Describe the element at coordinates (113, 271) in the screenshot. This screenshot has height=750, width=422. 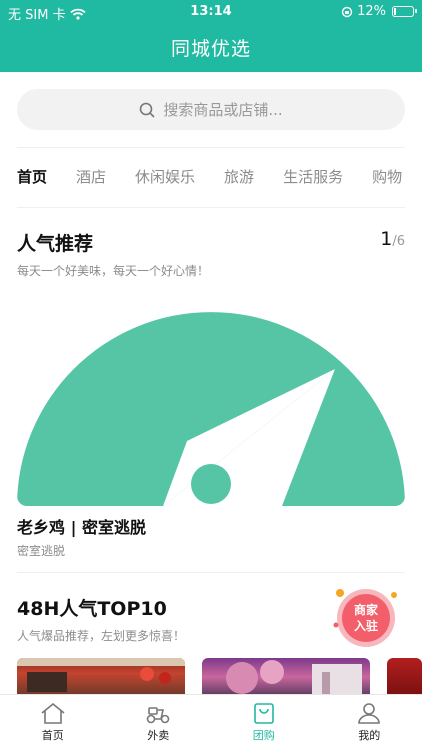
I see `section-subtitle-popular: 每天一个好美味，每天一个好心情！` at that location.